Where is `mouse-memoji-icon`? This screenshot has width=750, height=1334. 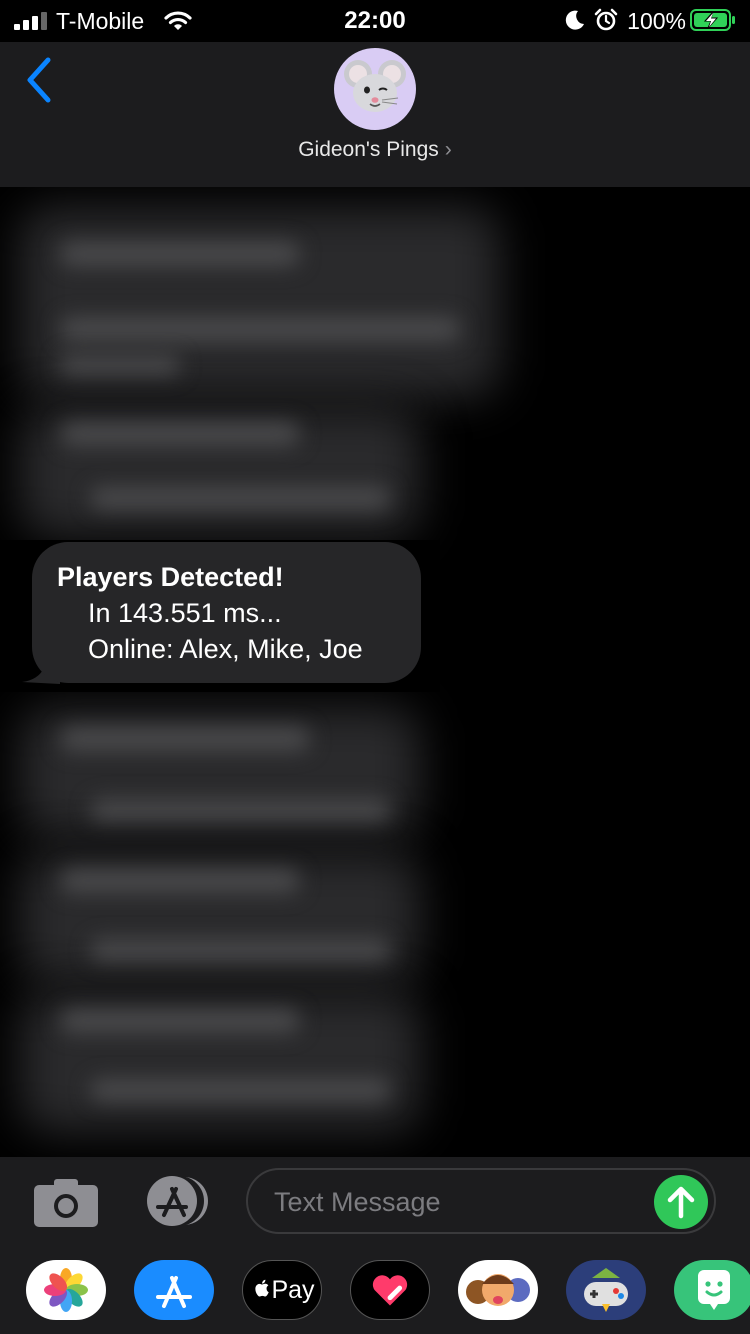
mouse-memoji-icon is located at coordinates (375, 86).